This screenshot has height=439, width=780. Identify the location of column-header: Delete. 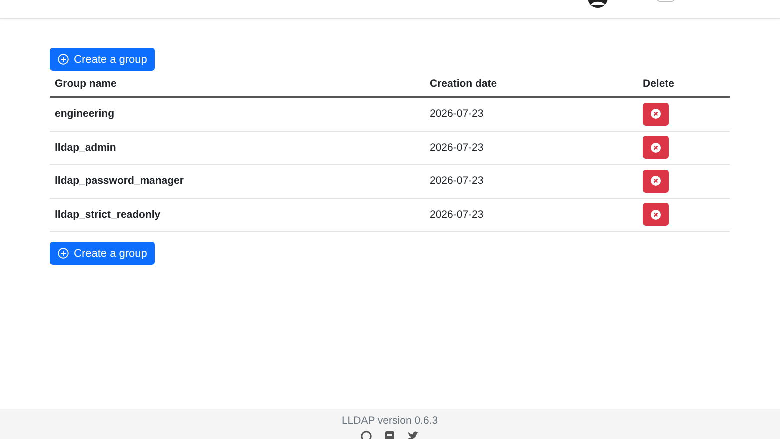
(659, 84).